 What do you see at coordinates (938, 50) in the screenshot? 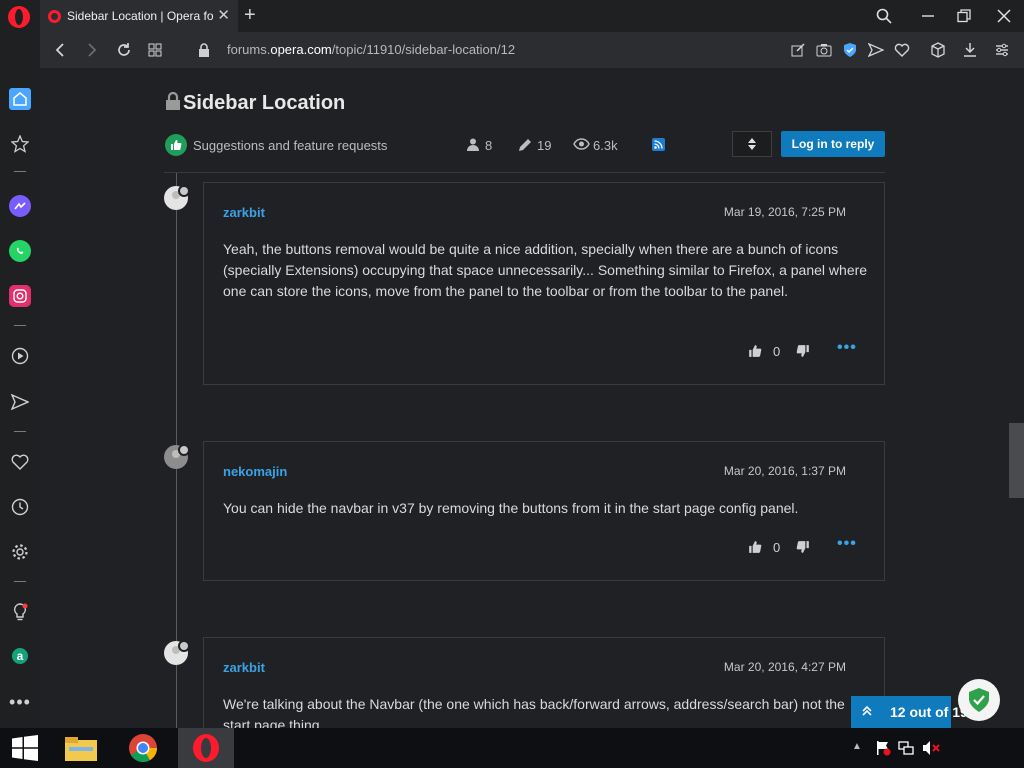
I see `extensions-cube-icon` at bounding box center [938, 50].